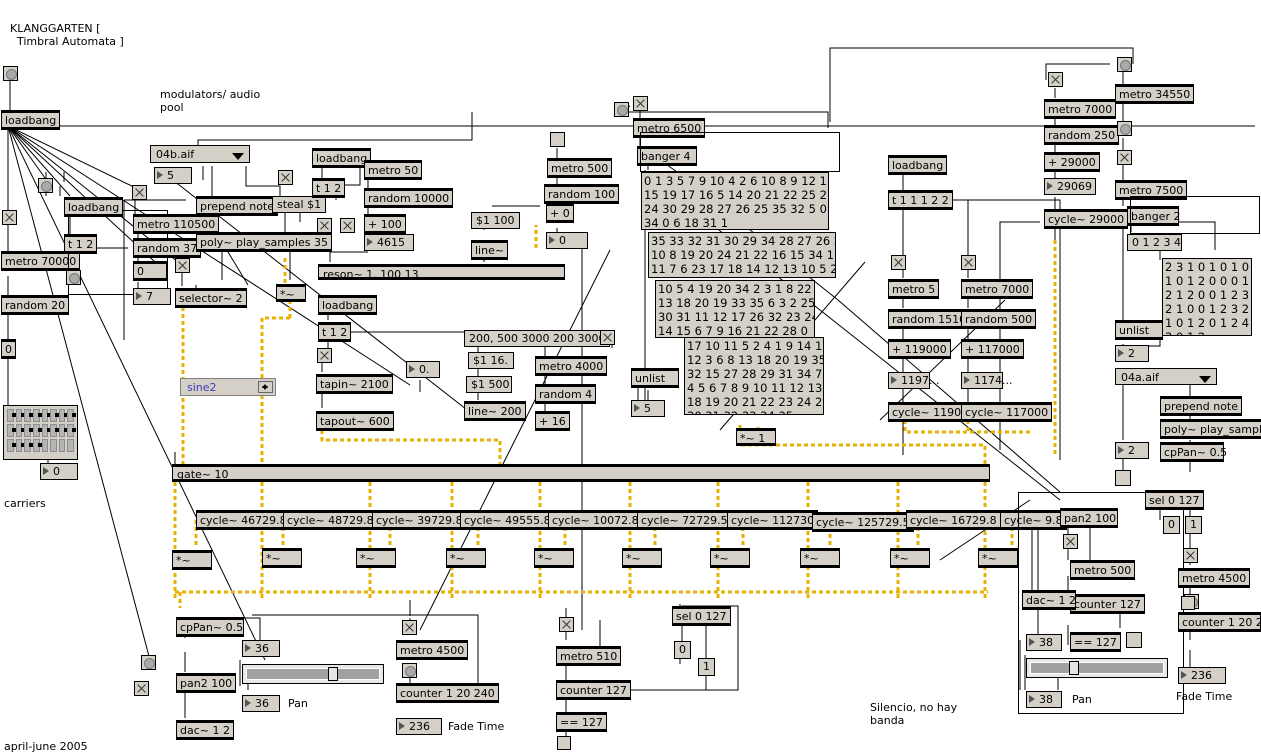 Image resolution: width=1261 pixels, height=756 pixels. What do you see at coordinates (571, 366) in the screenshot?
I see `object-metro-4000: metro 4000` at bounding box center [571, 366].